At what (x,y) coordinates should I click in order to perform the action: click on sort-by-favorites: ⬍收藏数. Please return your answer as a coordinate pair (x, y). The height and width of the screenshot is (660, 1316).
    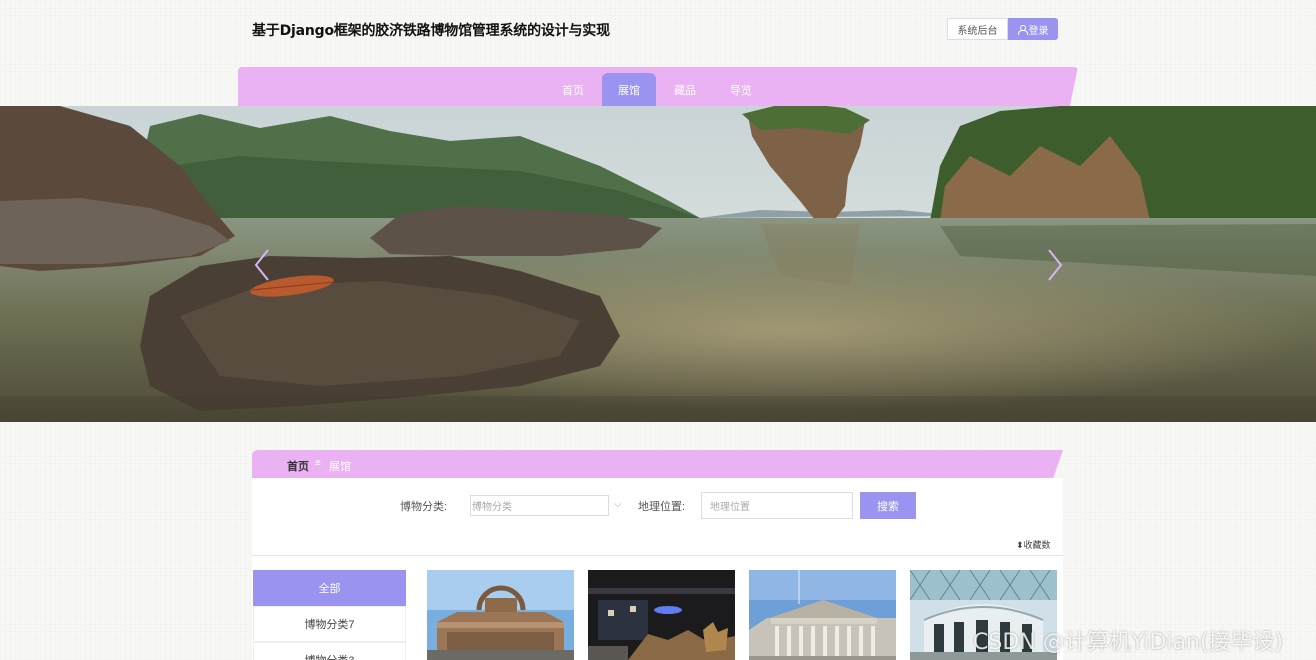
    Looking at the image, I should click on (1033, 544).